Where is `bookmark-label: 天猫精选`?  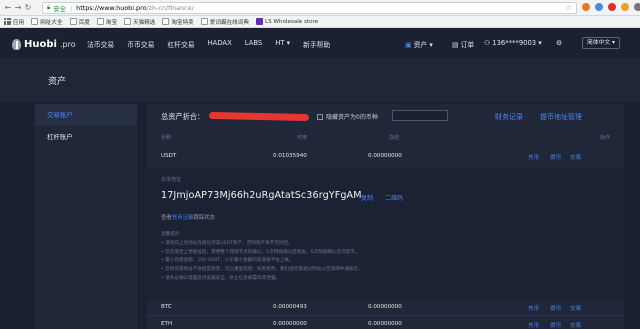 bookmark-label: 天猫精选 is located at coordinates (144, 22).